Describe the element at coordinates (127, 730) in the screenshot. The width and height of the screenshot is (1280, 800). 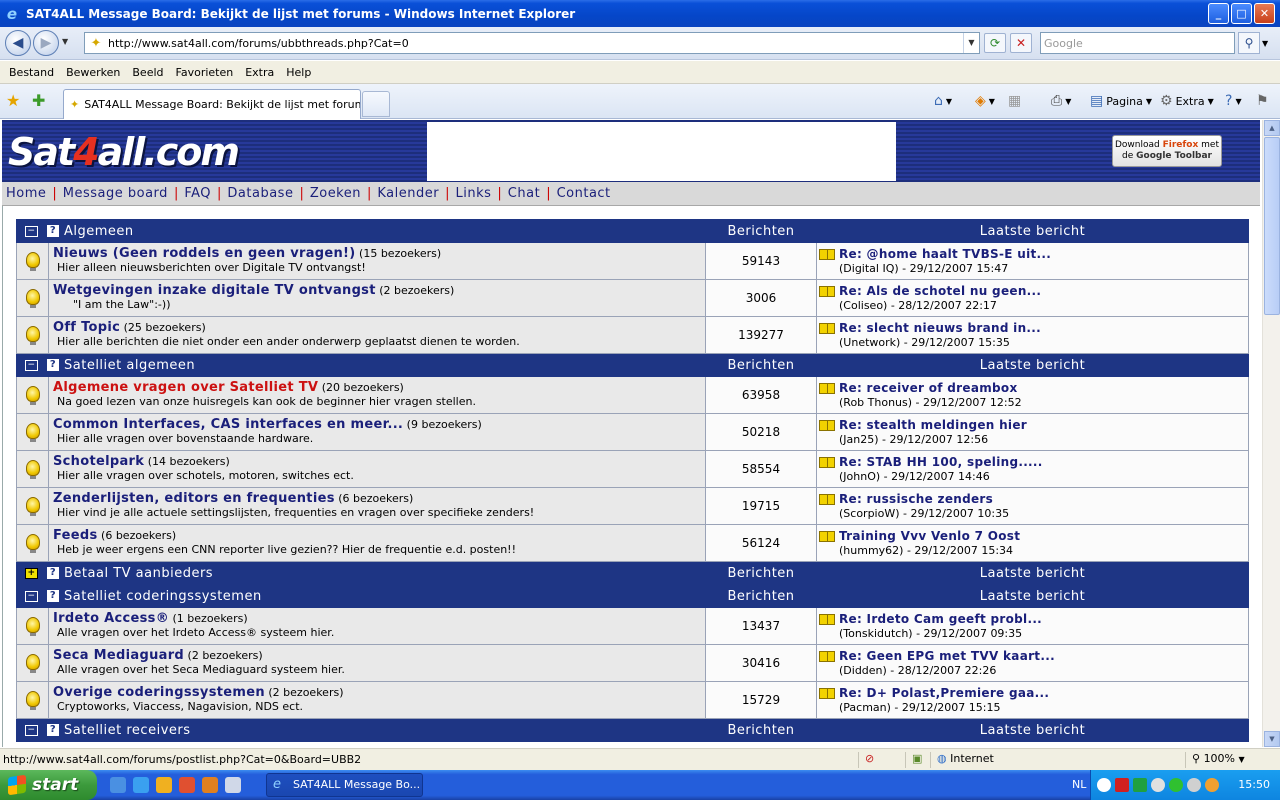
I see `category-name: Satelliet receivers` at that location.